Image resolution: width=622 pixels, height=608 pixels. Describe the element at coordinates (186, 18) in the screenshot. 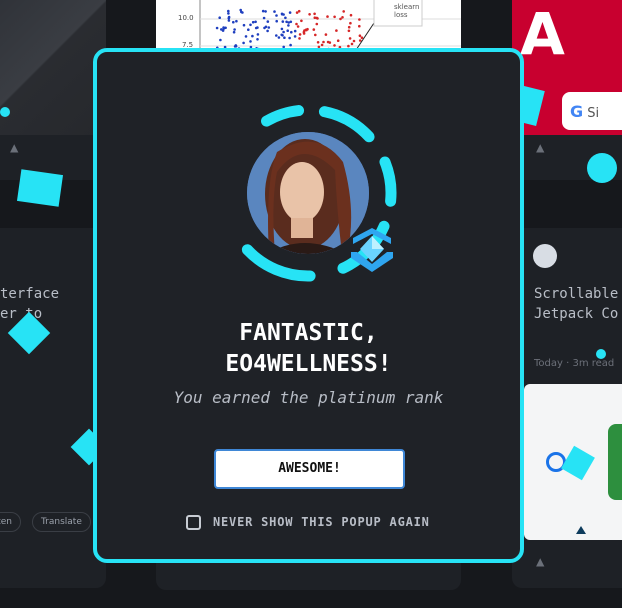

I see `chart-tick: 10.0` at that location.